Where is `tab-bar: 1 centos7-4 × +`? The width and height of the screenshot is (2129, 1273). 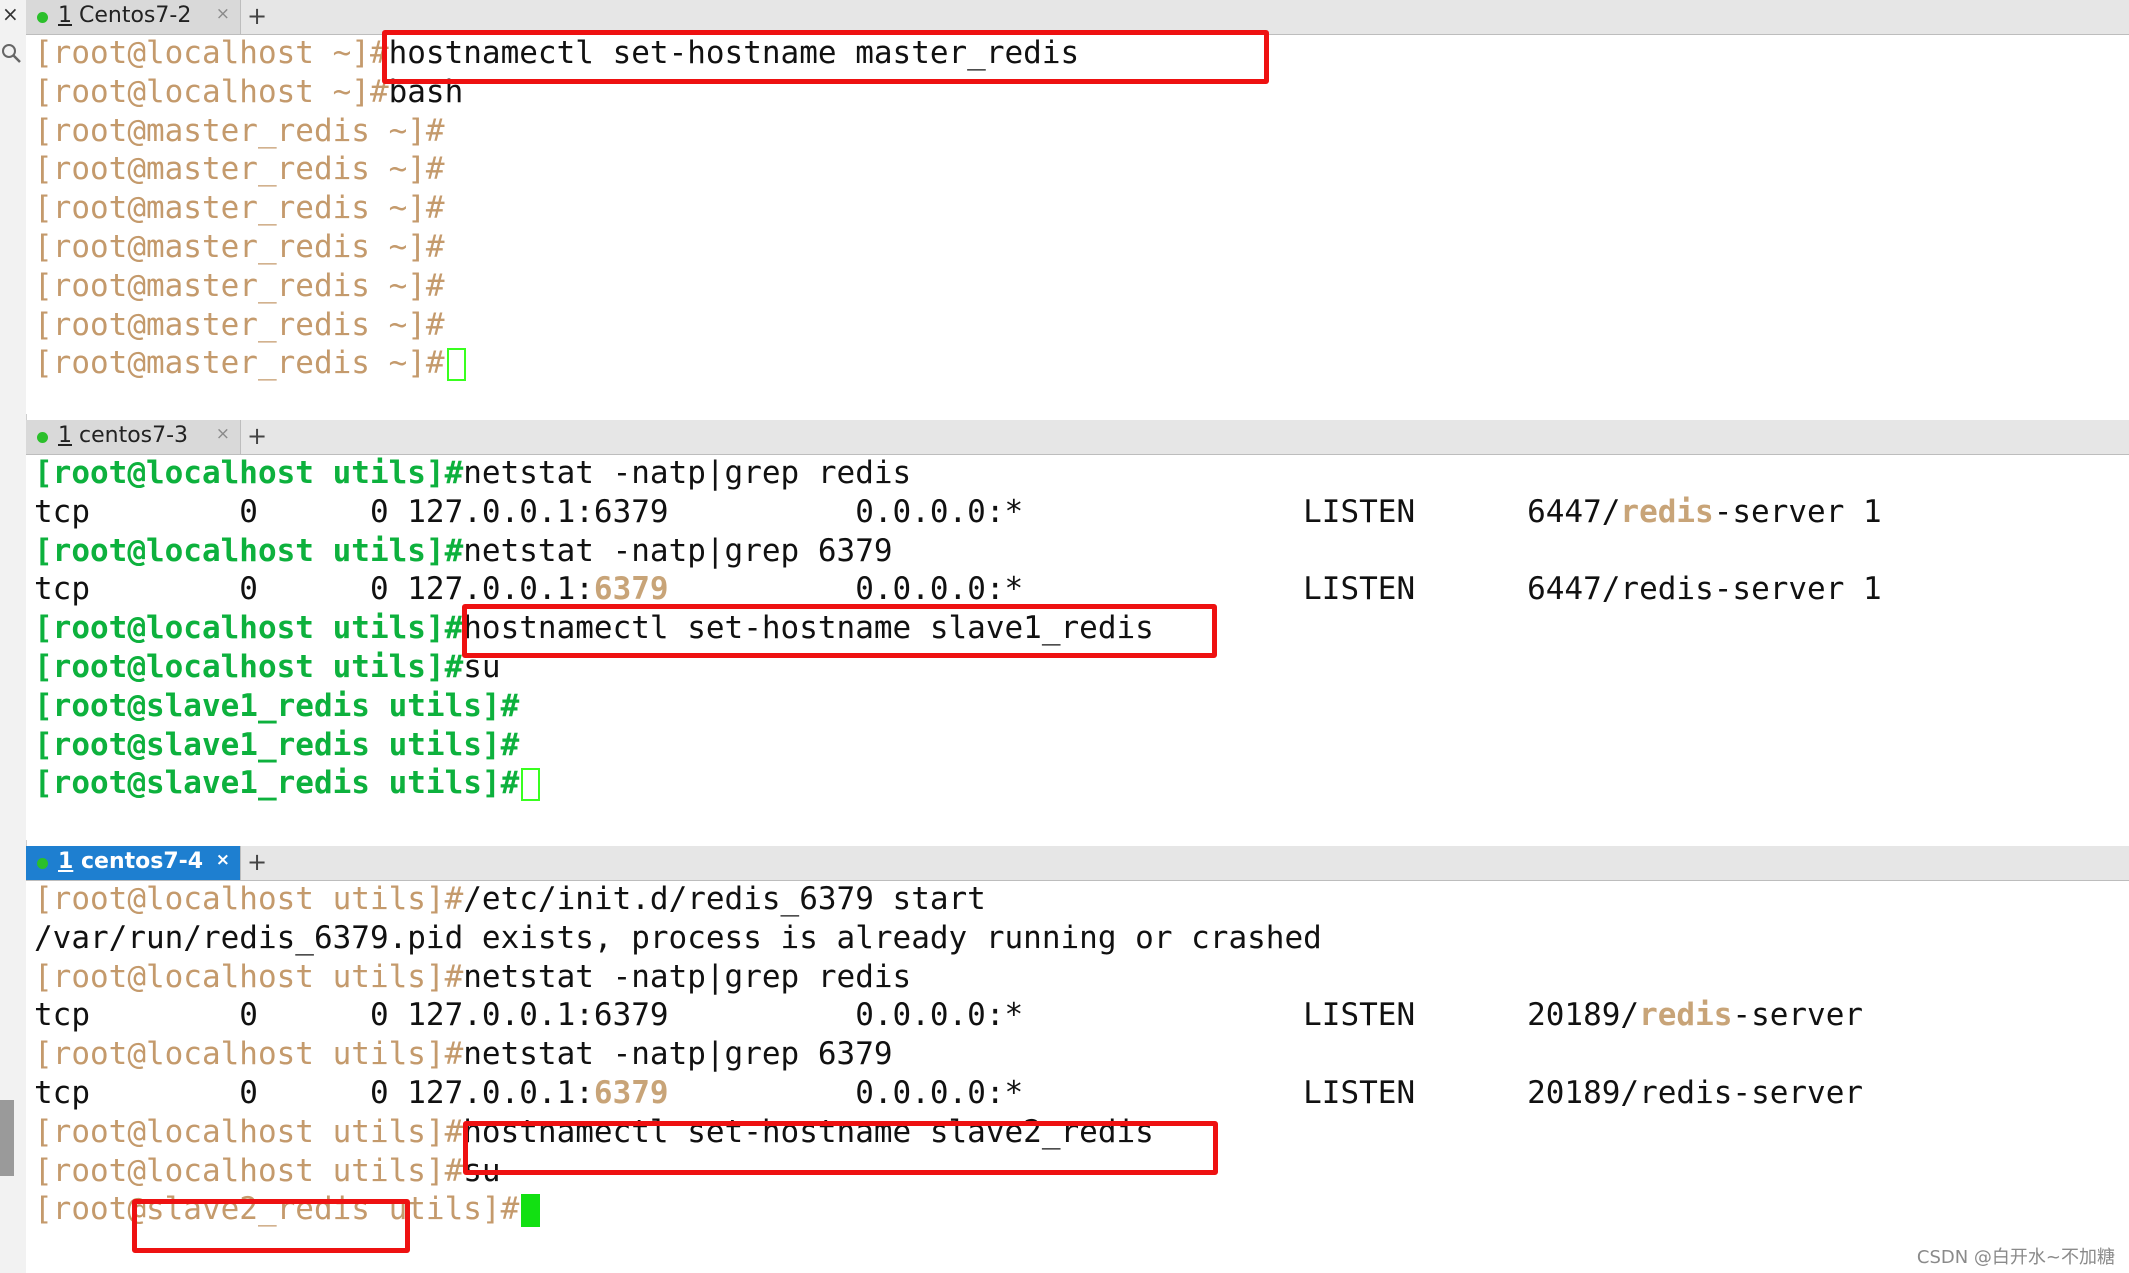 tab-bar: 1 centos7-4 × + is located at coordinates (1077, 863).